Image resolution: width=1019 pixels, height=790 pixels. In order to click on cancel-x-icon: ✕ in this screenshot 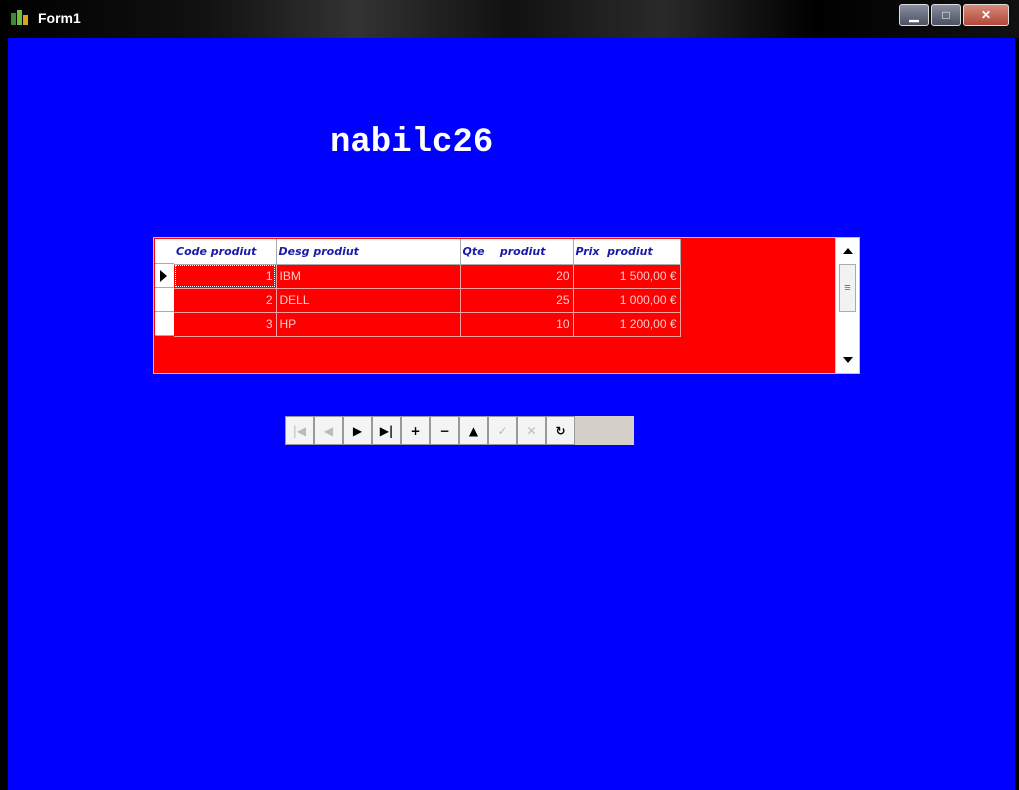, I will do `click(531, 430)`.